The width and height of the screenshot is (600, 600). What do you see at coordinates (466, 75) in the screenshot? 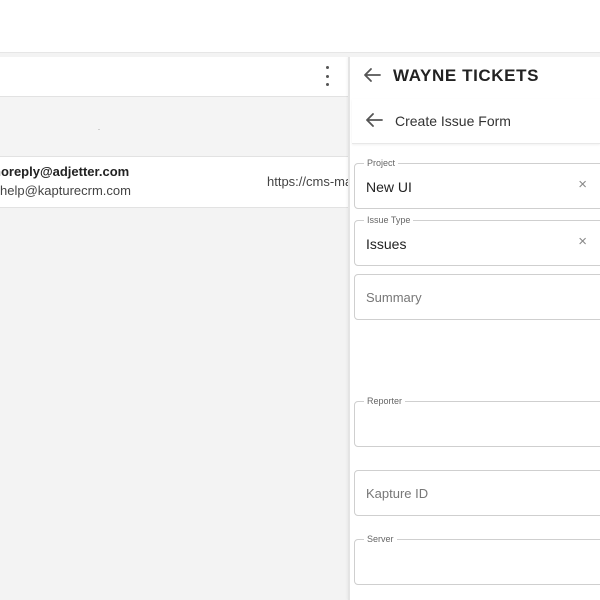
I see `panel-title: WAYNE TICKETS` at bounding box center [466, 75].